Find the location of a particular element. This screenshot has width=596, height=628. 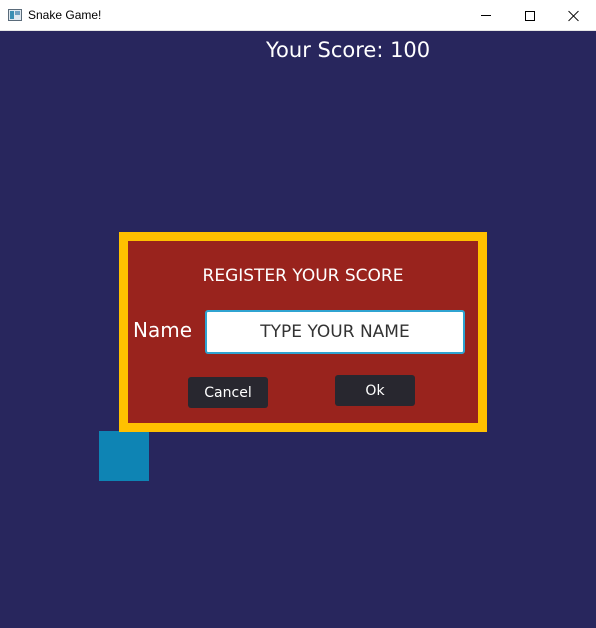

snake-segment is located at coordinates (124, 456).